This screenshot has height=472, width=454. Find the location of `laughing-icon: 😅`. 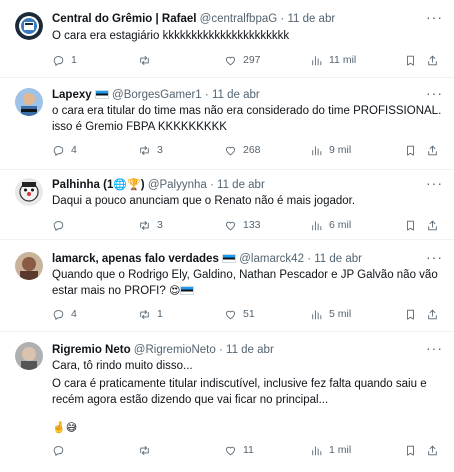

laughing-icon: 😅 is located at coordinates (71, 427).